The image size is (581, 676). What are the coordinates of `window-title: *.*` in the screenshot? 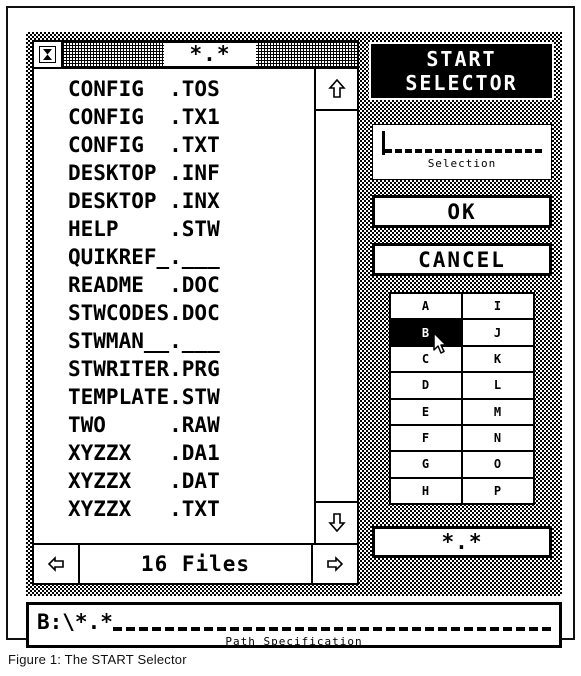 It's located at (210, 54).